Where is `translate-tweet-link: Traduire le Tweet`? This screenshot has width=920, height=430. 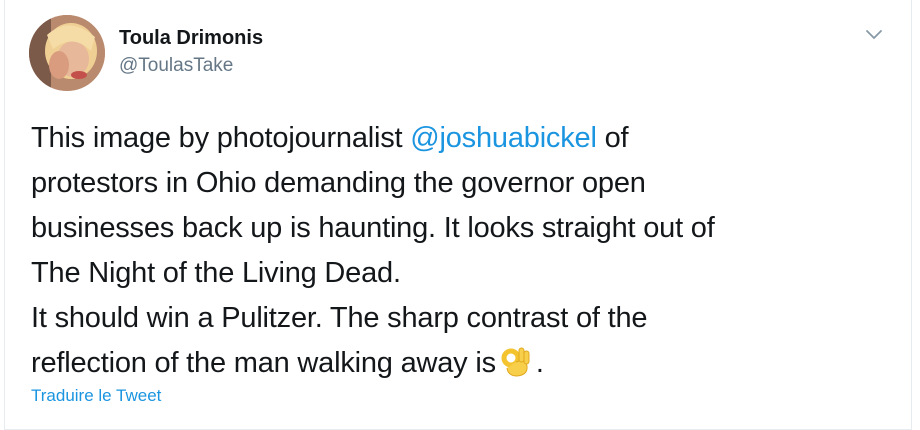 translate-tweet-link: Traduire le Tweet is located at coordinates (96, 396).